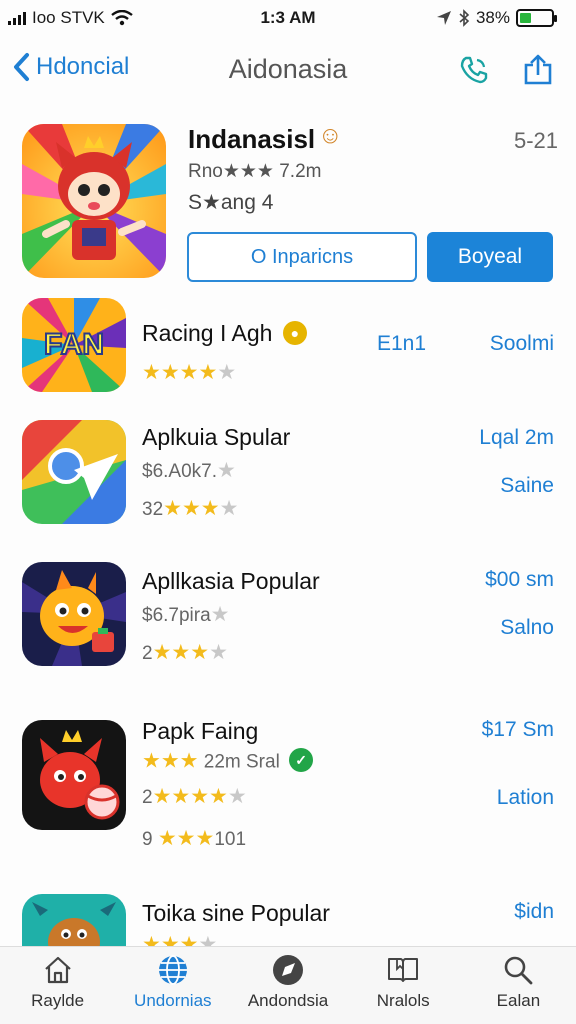 This screenshot has width=576, height=1024. What do you see at coordinates (122, 18) in the screenshot?
I see `wifi-icon` at bounding box center [122, 18].